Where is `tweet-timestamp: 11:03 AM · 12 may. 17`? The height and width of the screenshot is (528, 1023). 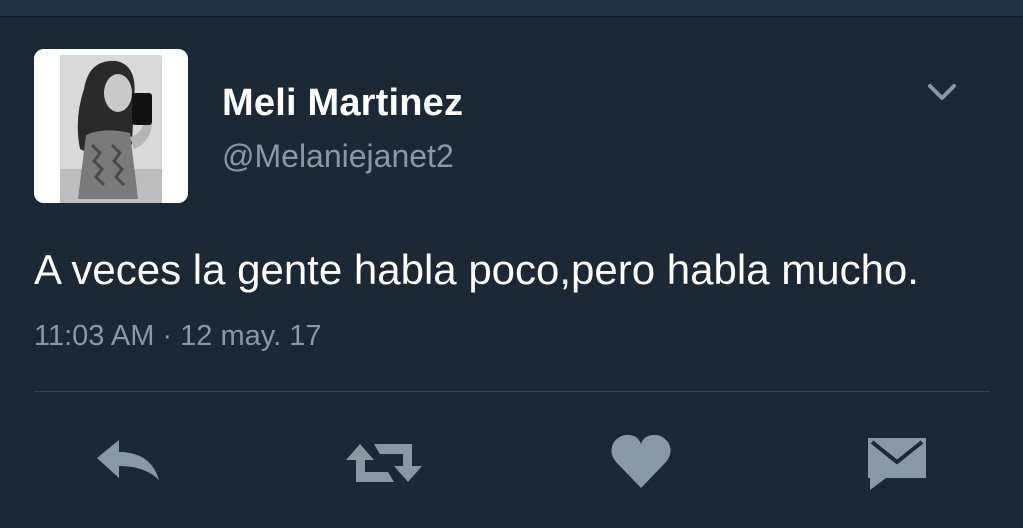
tweet-timestamp: 11:03 AM · 12 may. 17 is located at coordinates (177, 336).